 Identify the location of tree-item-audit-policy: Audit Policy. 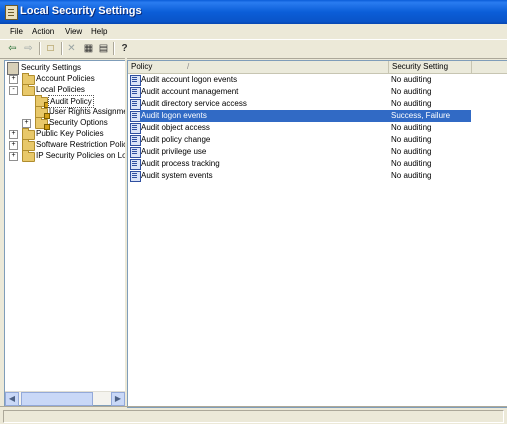
(66, 101).